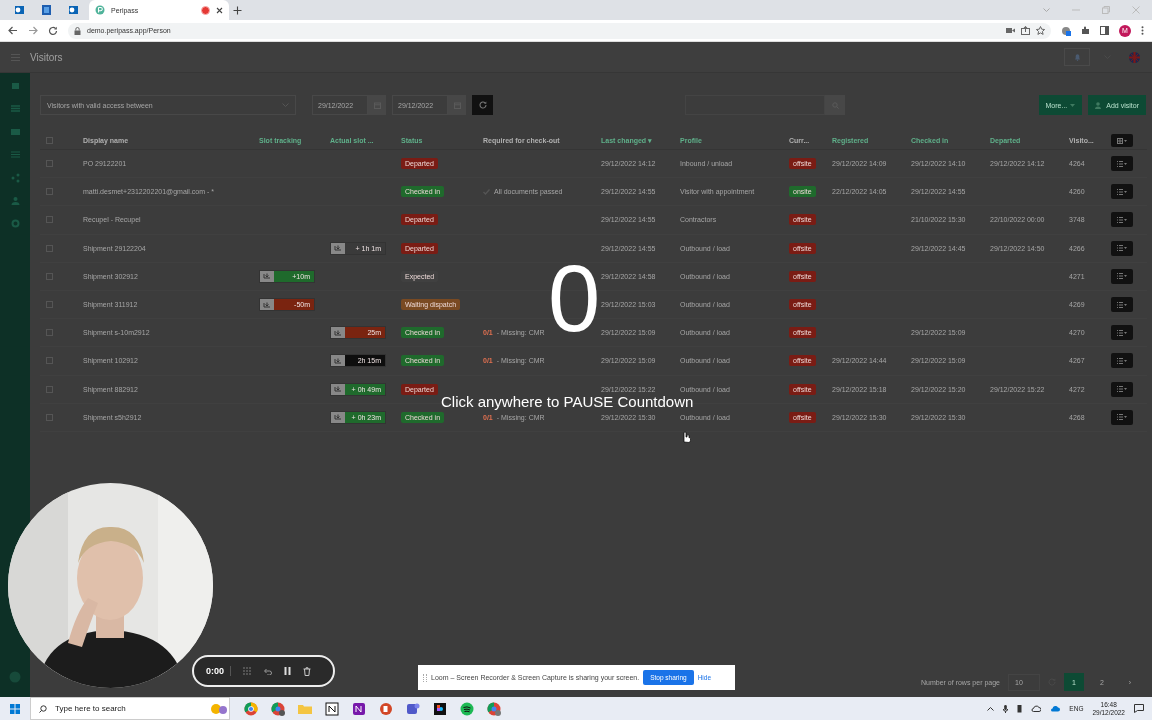 This screenshot has height=720, width=1152. What do you see at coordinates (90, 708) in the screenshot?
I see `search-placeholder: Type here to search` at bounding box center [90, 708].